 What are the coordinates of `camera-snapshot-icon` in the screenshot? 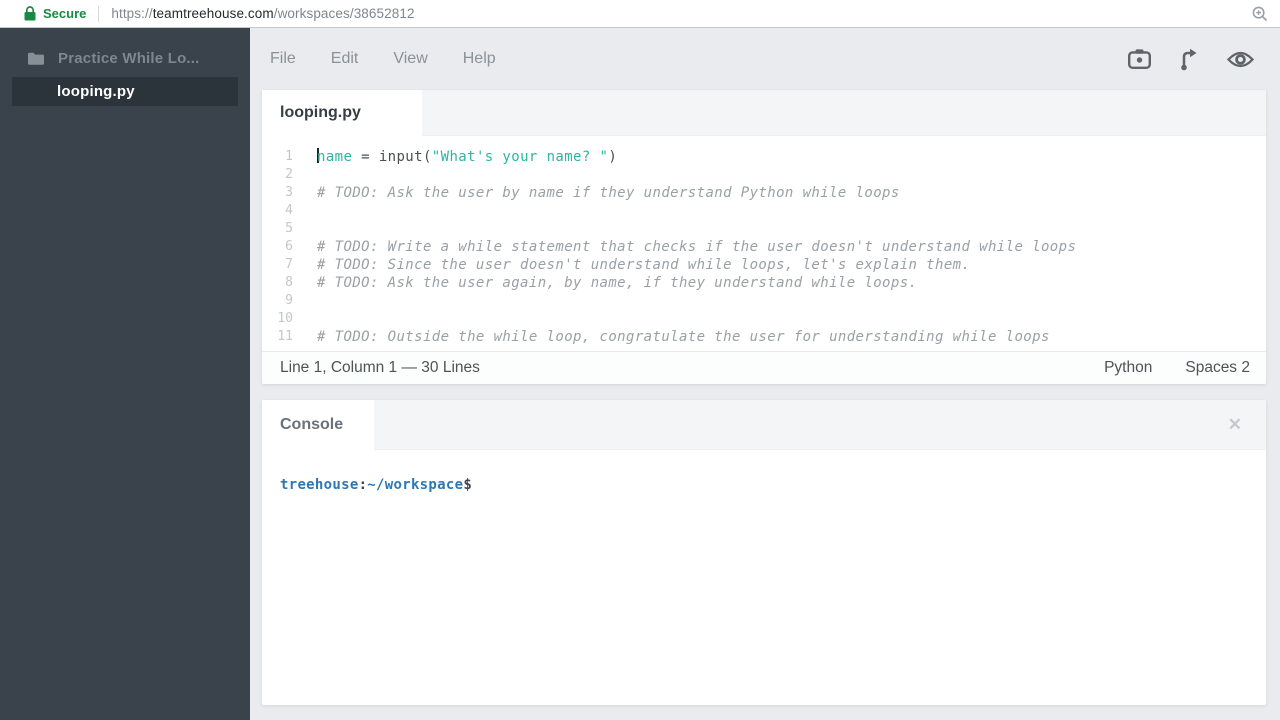 It's located at (1139, 59).